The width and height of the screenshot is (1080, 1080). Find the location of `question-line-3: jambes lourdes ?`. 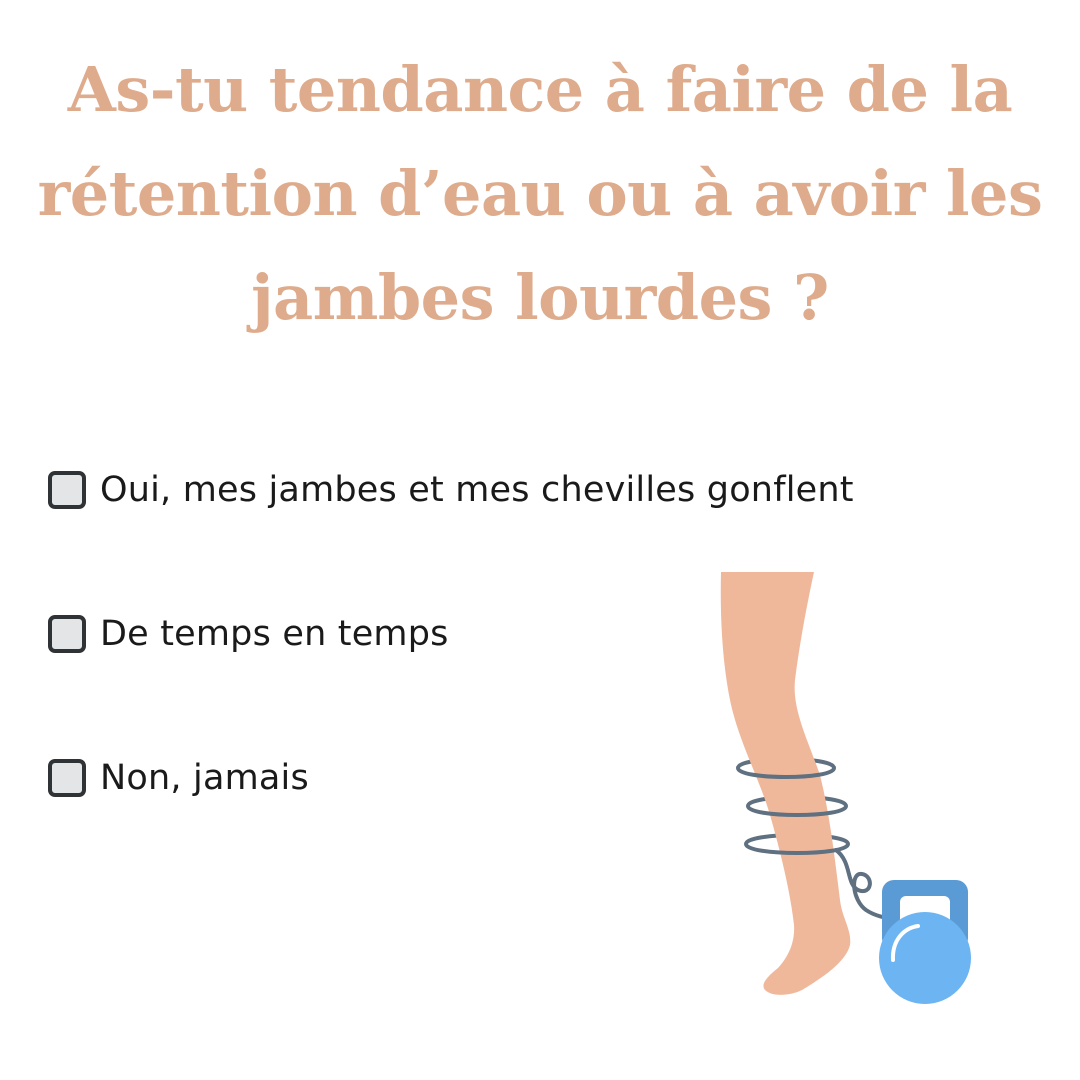

question-line-3: jambes lourdes ? is located at coordinates (540, 297).